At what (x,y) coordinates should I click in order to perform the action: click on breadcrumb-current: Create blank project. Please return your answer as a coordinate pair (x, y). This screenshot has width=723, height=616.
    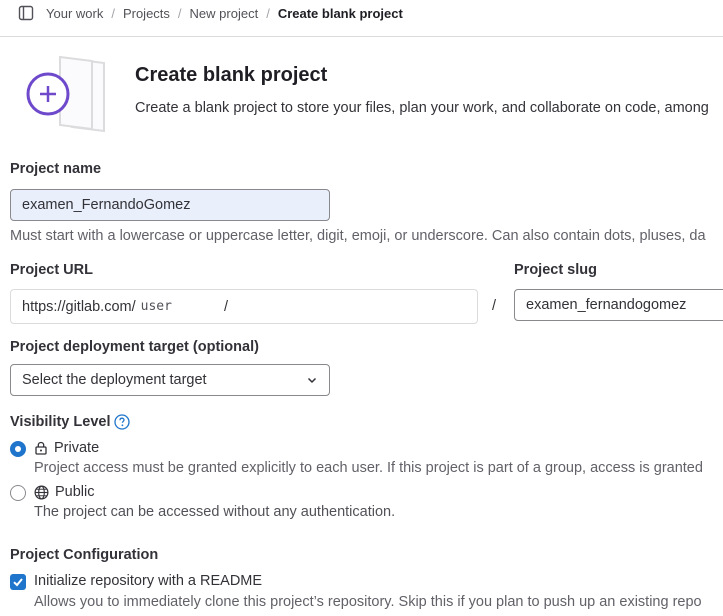
    Looking at the image, I should click on (340, 13).